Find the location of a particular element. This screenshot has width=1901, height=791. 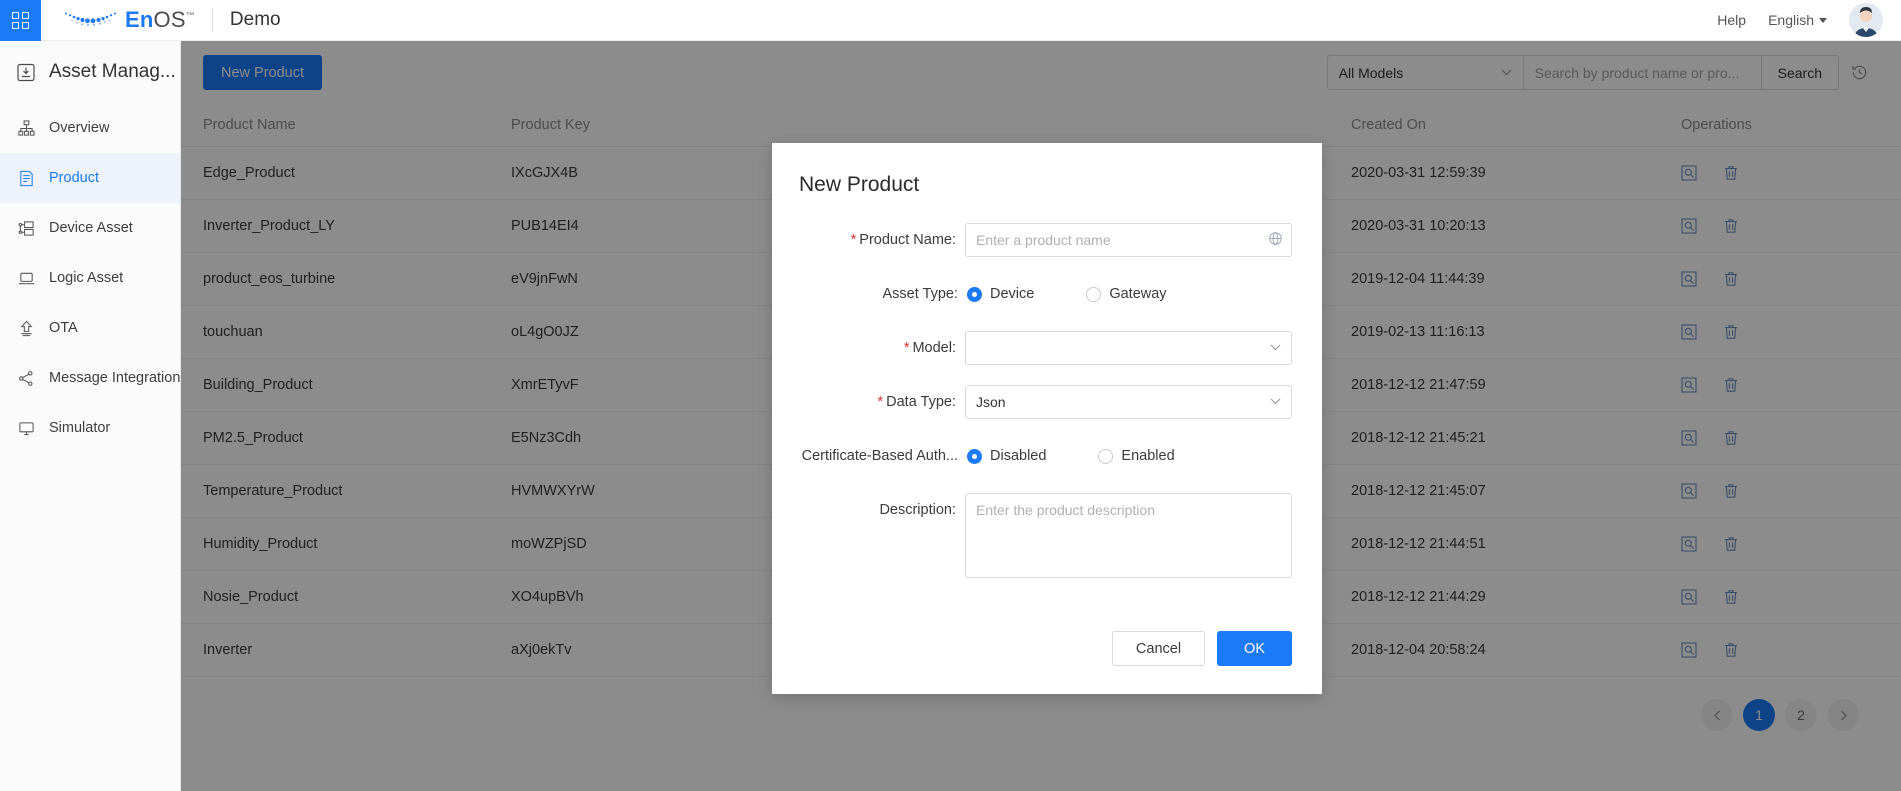

sidebar-item-label: Device Asset is located at coordinates (91, 228).